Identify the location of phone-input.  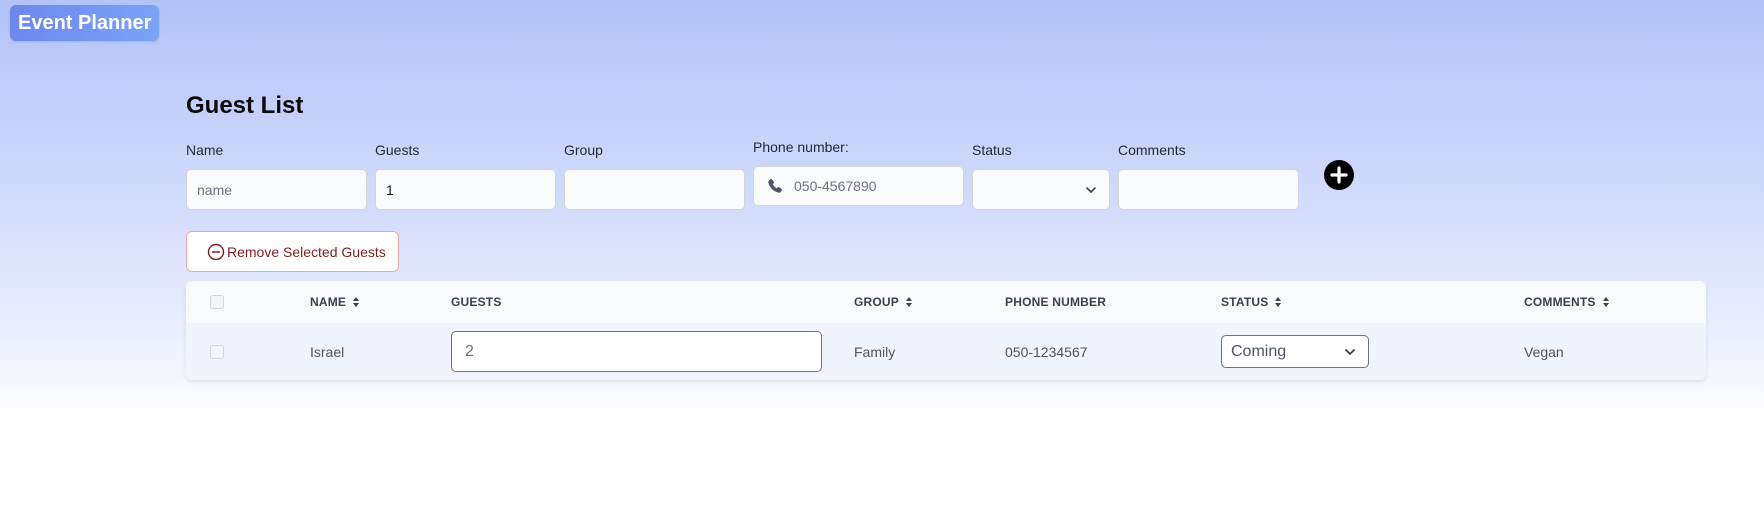
(858, 186).